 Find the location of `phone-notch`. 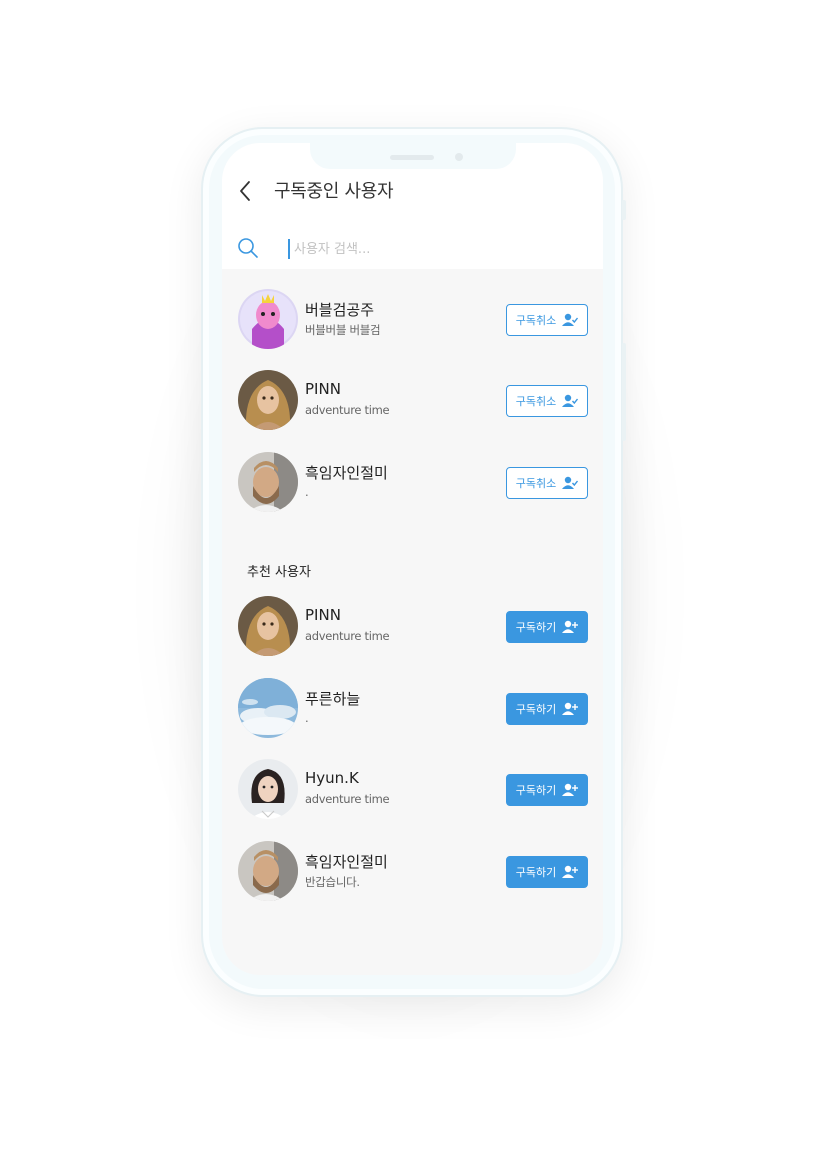

phone-notch is located at coordinates (413, 156).